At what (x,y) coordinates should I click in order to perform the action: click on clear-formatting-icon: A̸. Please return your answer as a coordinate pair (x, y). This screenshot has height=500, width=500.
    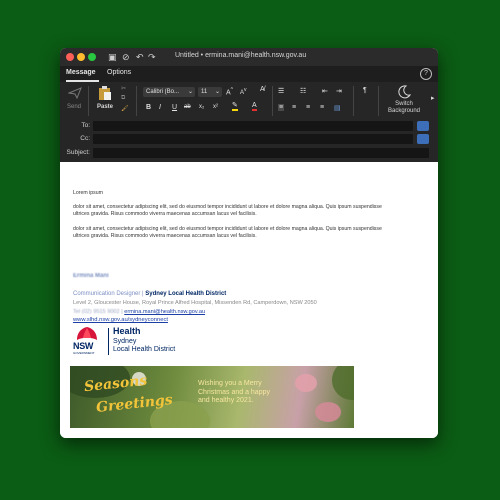
    Looking at the image, I should click on (262, 89).